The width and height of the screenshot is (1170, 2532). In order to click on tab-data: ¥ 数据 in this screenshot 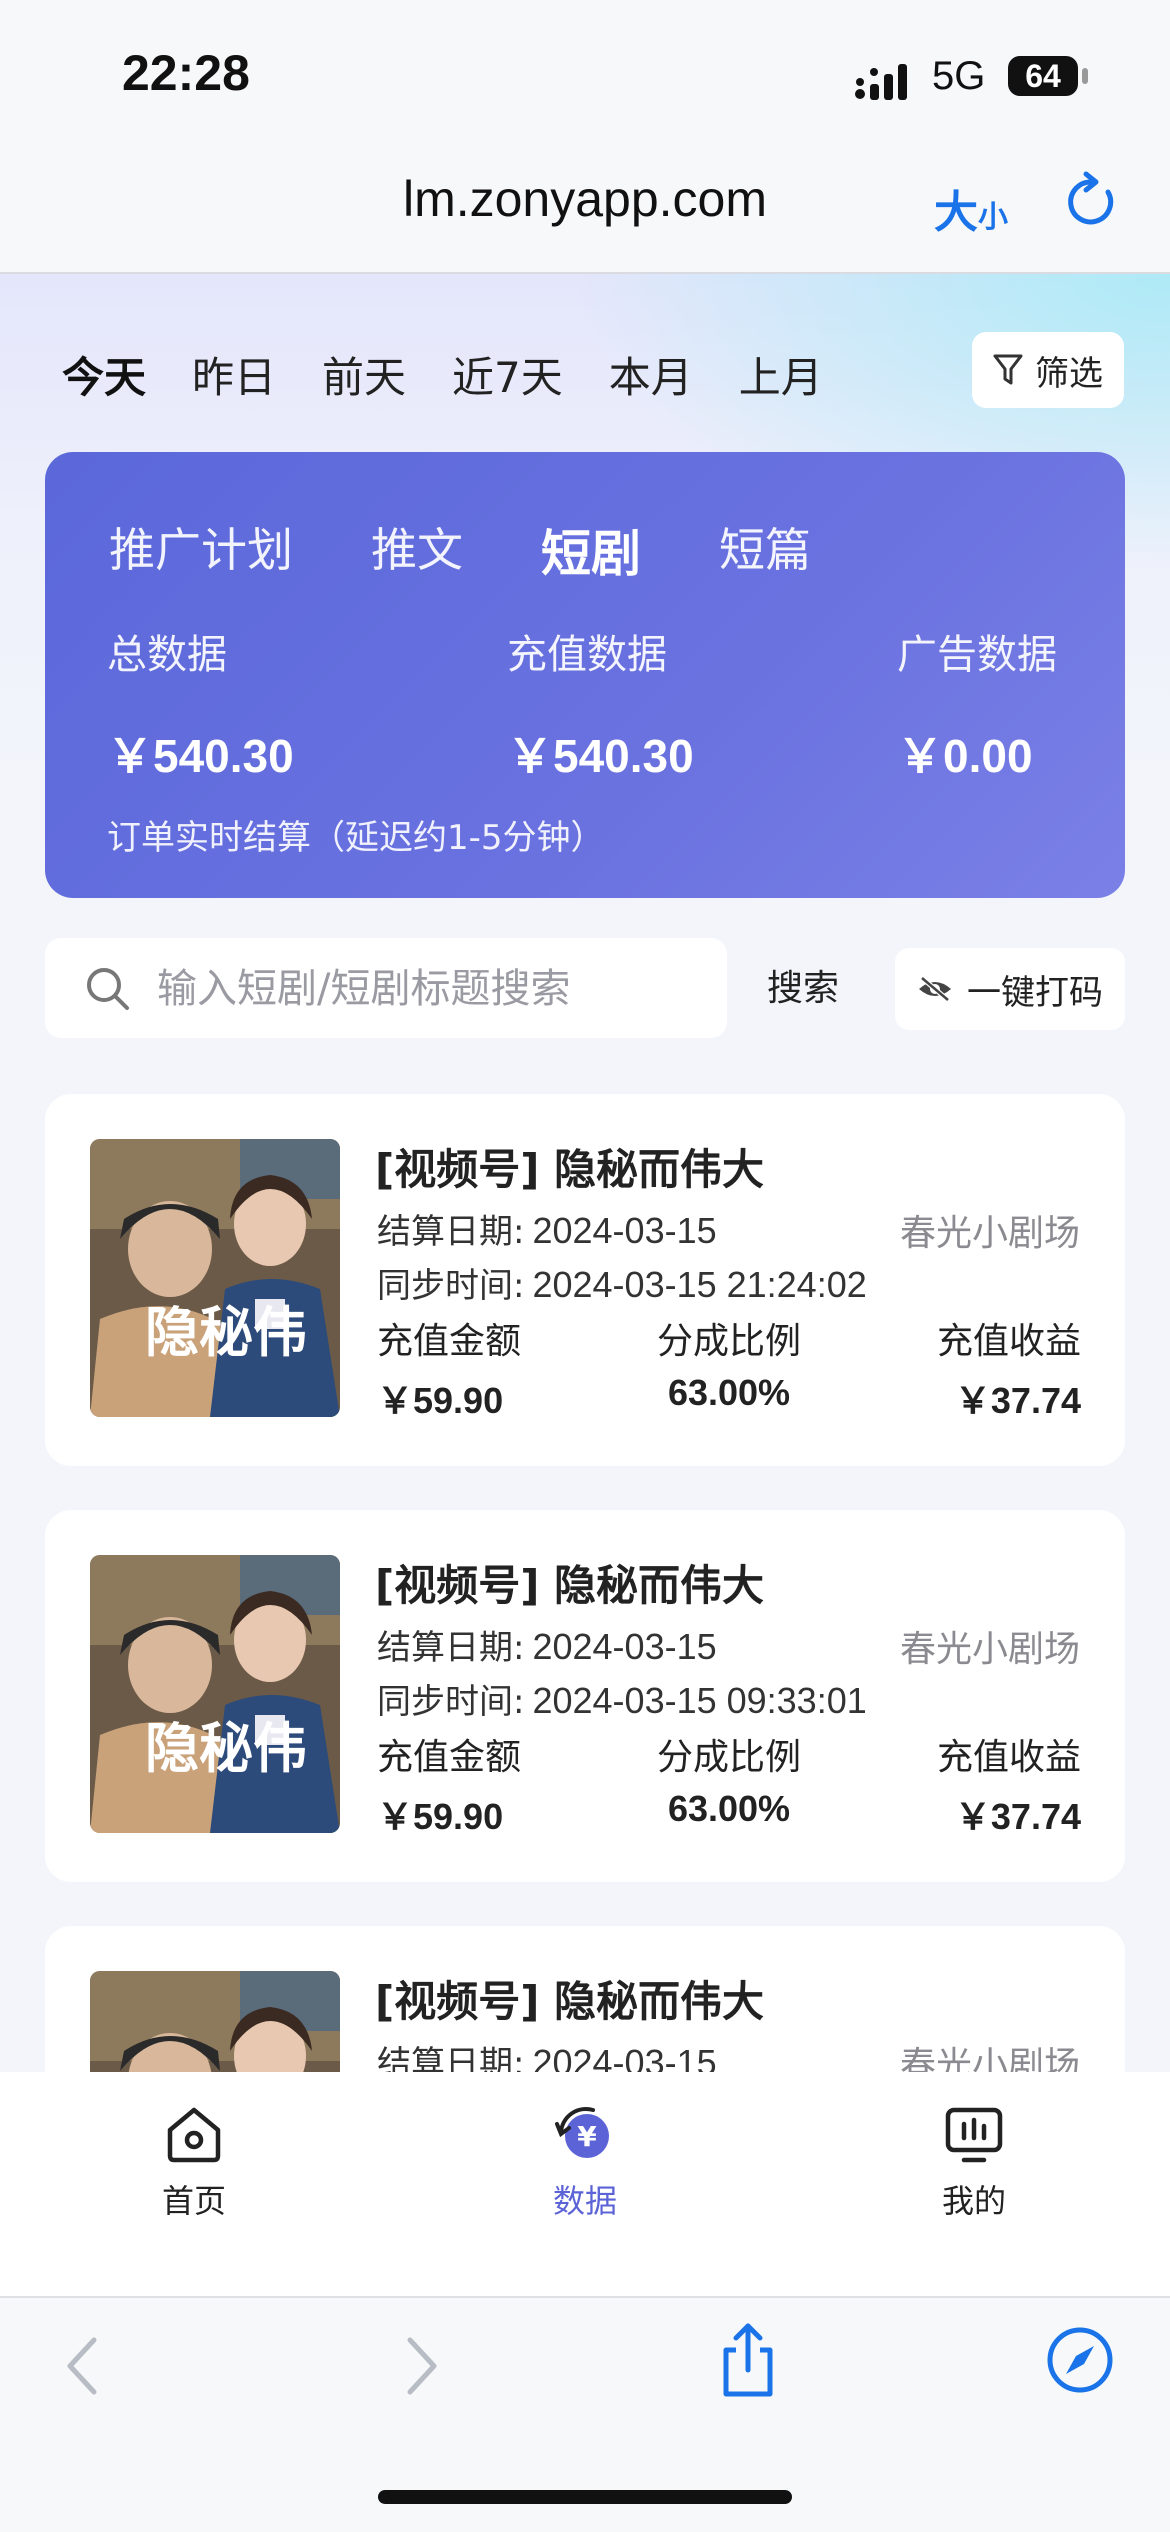, I will do `click(585, 2162)`.